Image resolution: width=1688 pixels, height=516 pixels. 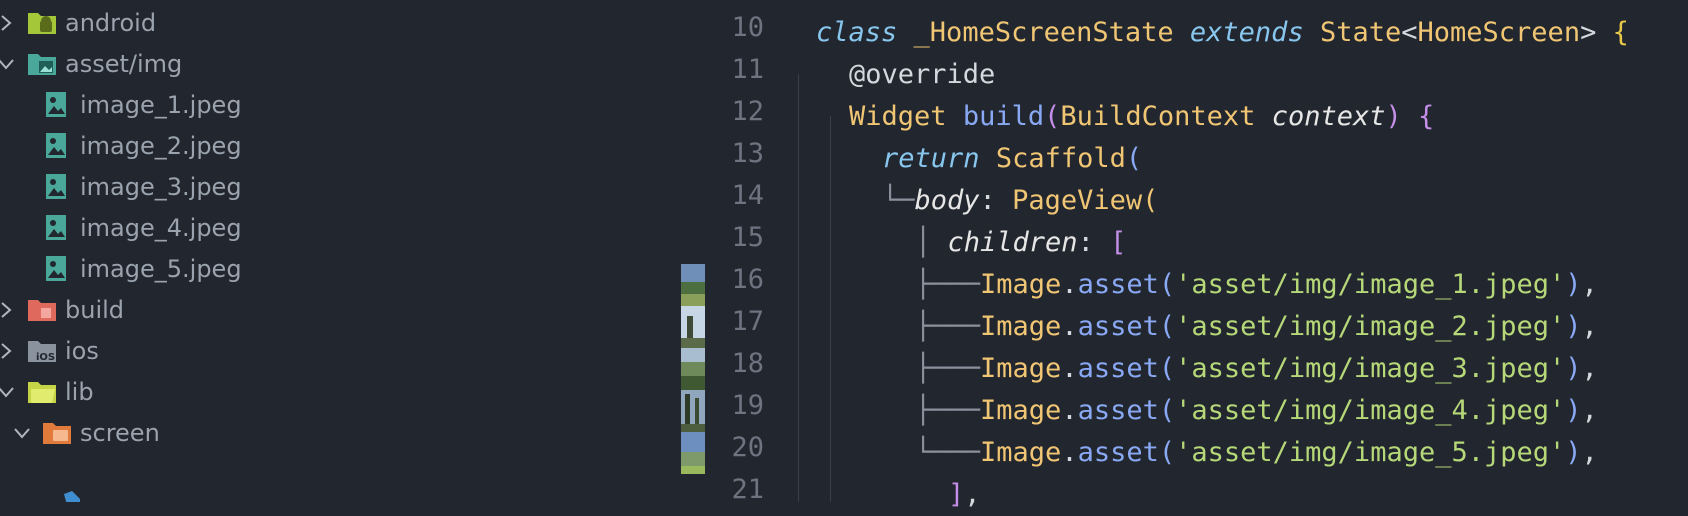 What do you see at coordinates (747, 27) in the screenshot?
I see `line-number: 10` at bounding box center [747, 27].